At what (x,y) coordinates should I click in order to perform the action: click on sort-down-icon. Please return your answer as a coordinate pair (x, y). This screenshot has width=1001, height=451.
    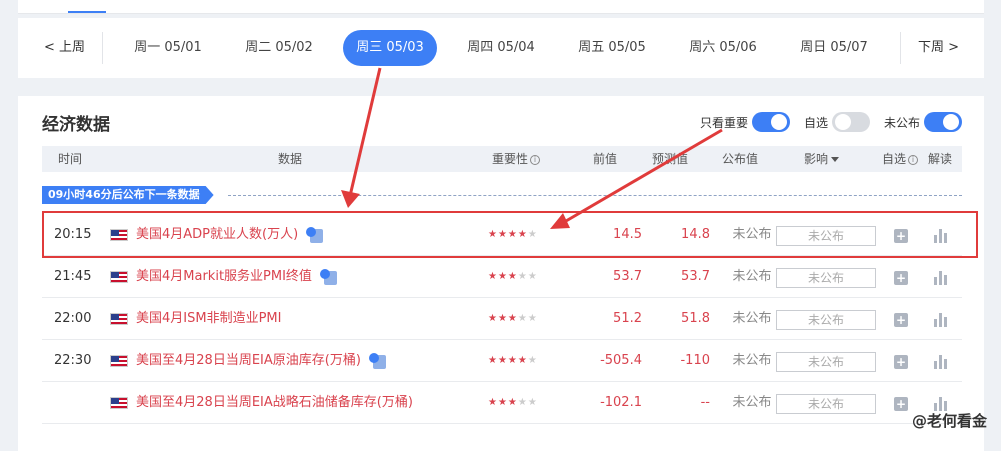
    Looking at the image, I should click on (835, 159).